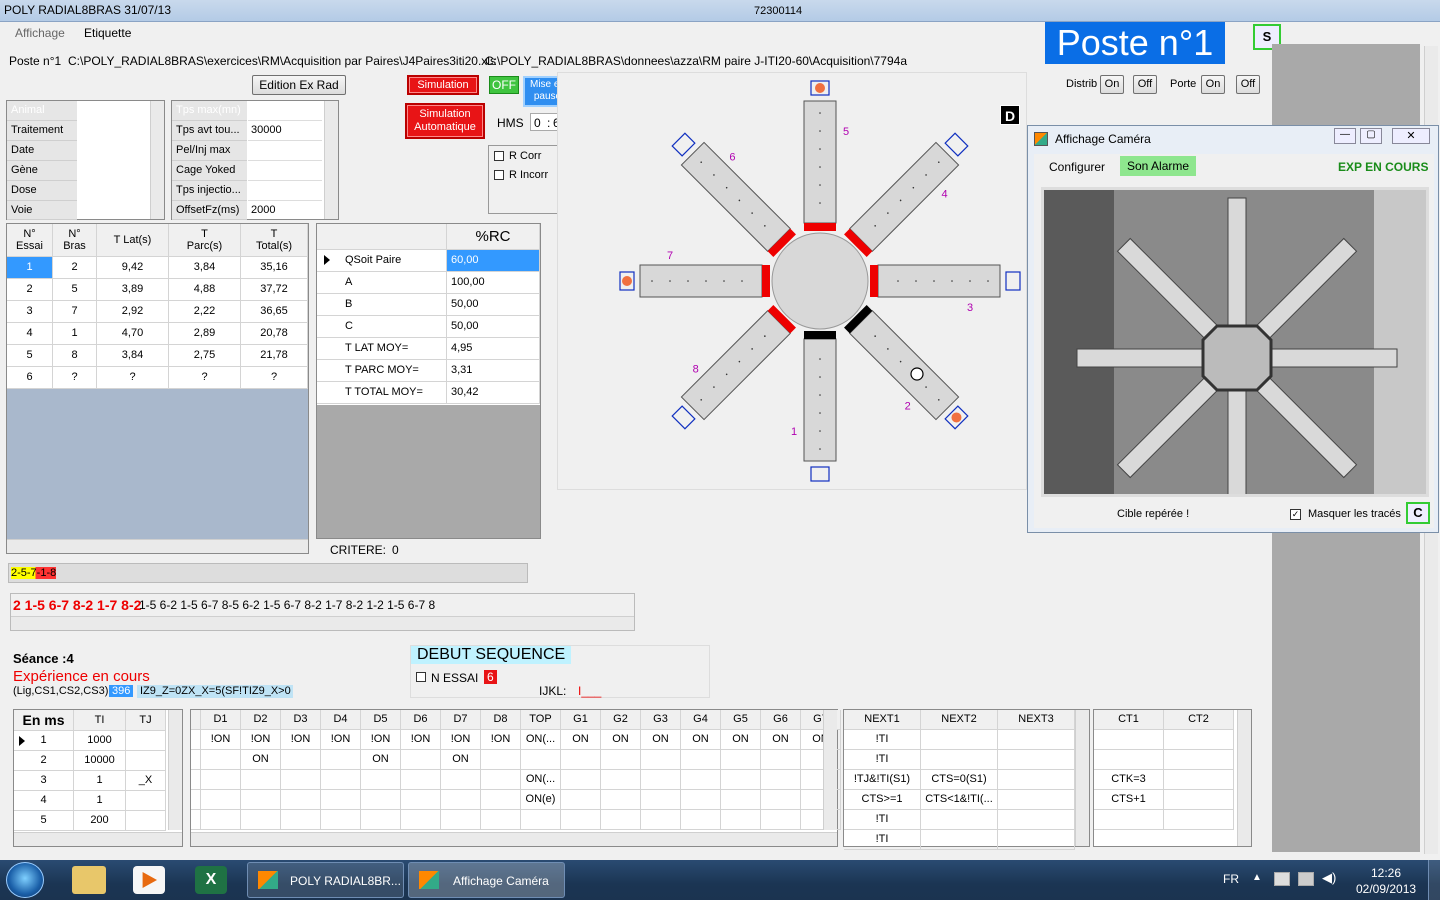 The image size is (1440, 900). What do you see at coordinates (157, 546) in the screenshot?
I see `trials-hscroll` at bounding box center [157, 546].